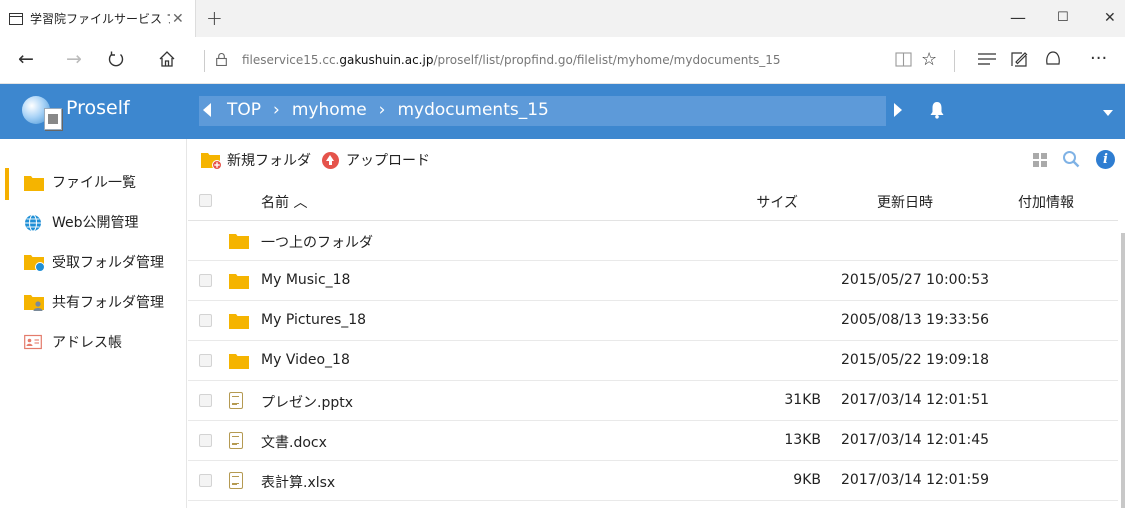 This screenshot has width=1125, height=508. Describe the element at coordinates (929, 59) in the screenshot. I see `favorite-star-icon: ☆` at that location.